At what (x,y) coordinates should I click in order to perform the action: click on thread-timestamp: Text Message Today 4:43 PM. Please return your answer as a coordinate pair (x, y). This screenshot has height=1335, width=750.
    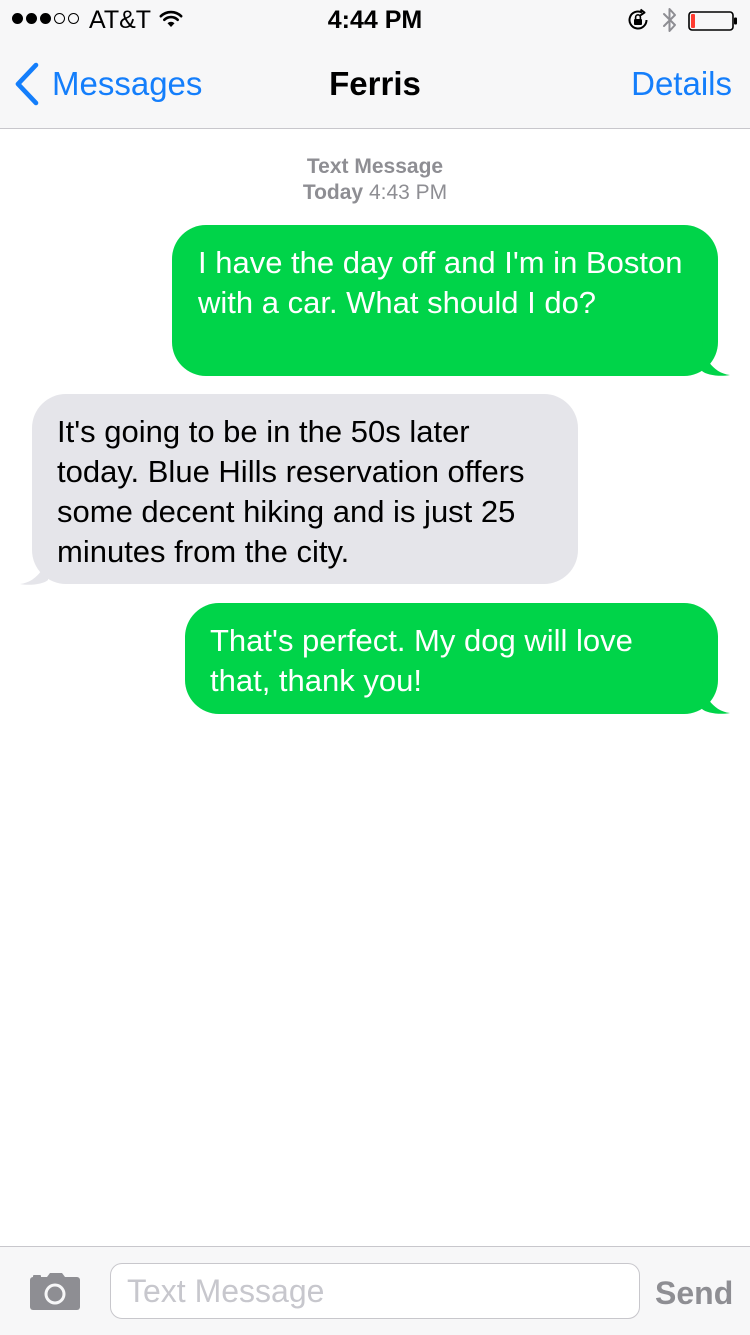
    Looking at the image, I should click on (375, 180).